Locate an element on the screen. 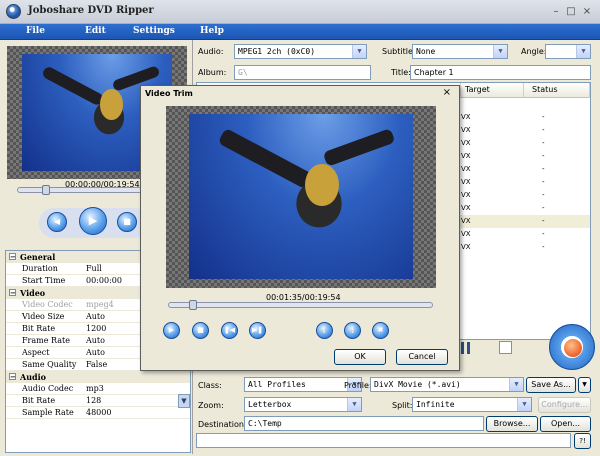 The image size is (600, 456). close-window-button: × is located at coordinates (587, 11).